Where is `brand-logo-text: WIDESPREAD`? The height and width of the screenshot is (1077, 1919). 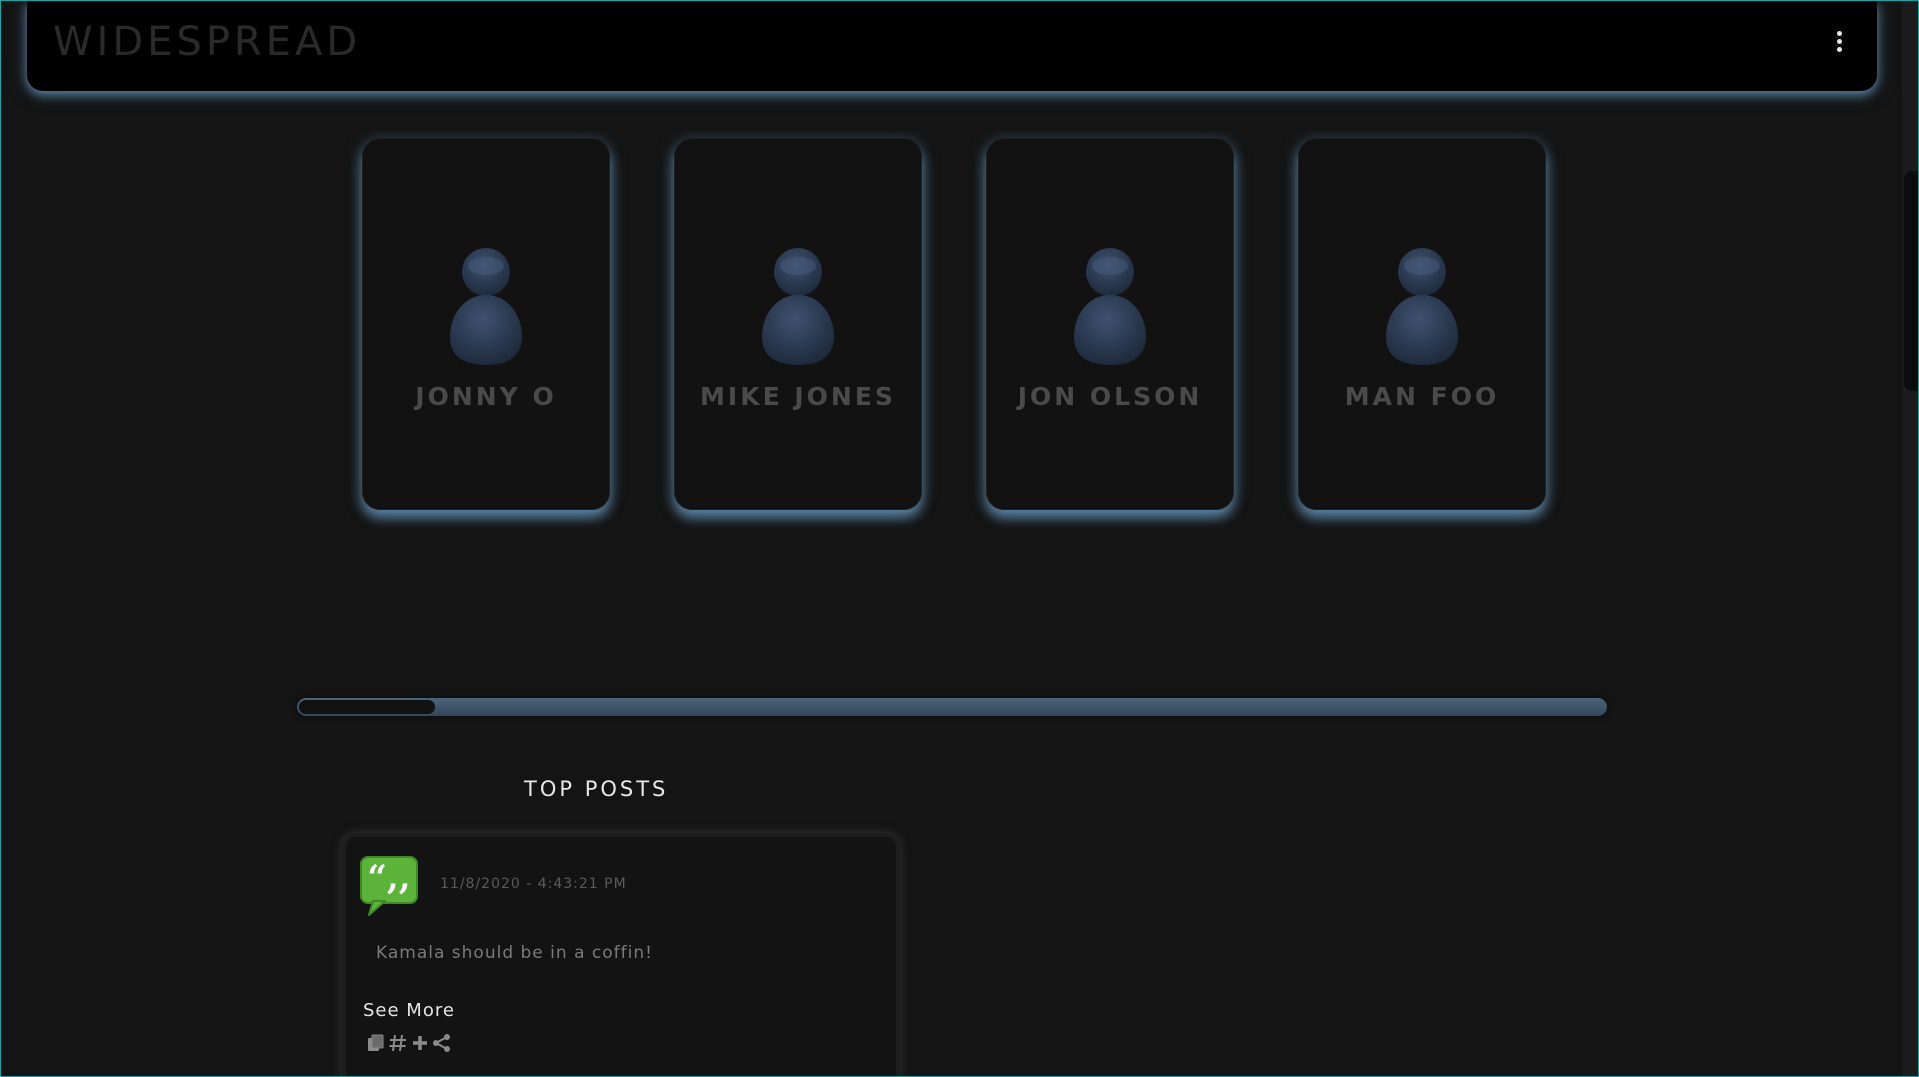 brand-logo-text: WIDESPREAD is located at coordinates (207, 42).